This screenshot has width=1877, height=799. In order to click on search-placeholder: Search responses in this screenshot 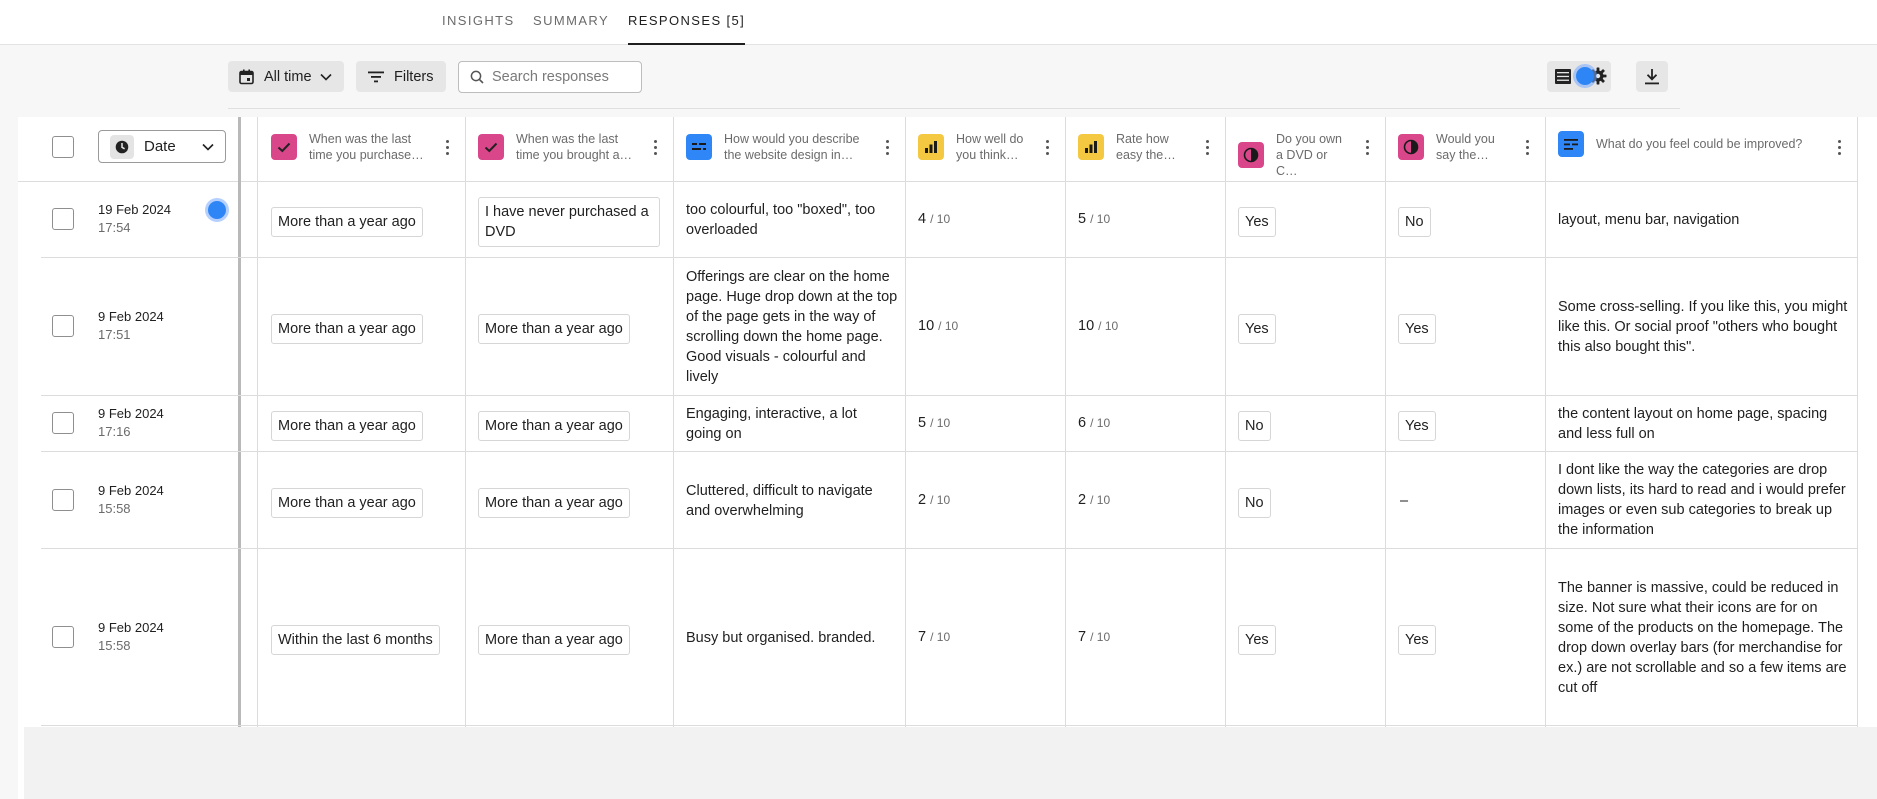, I will do `click(550, 77)`.